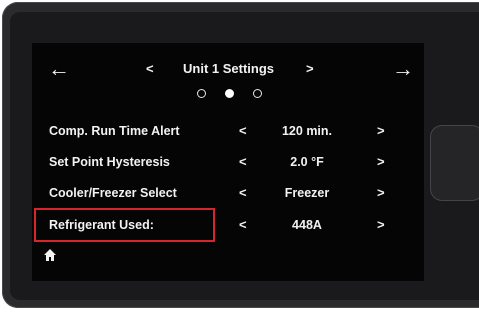  I want to click on arrow-right-icon: →, so click(403, 69).